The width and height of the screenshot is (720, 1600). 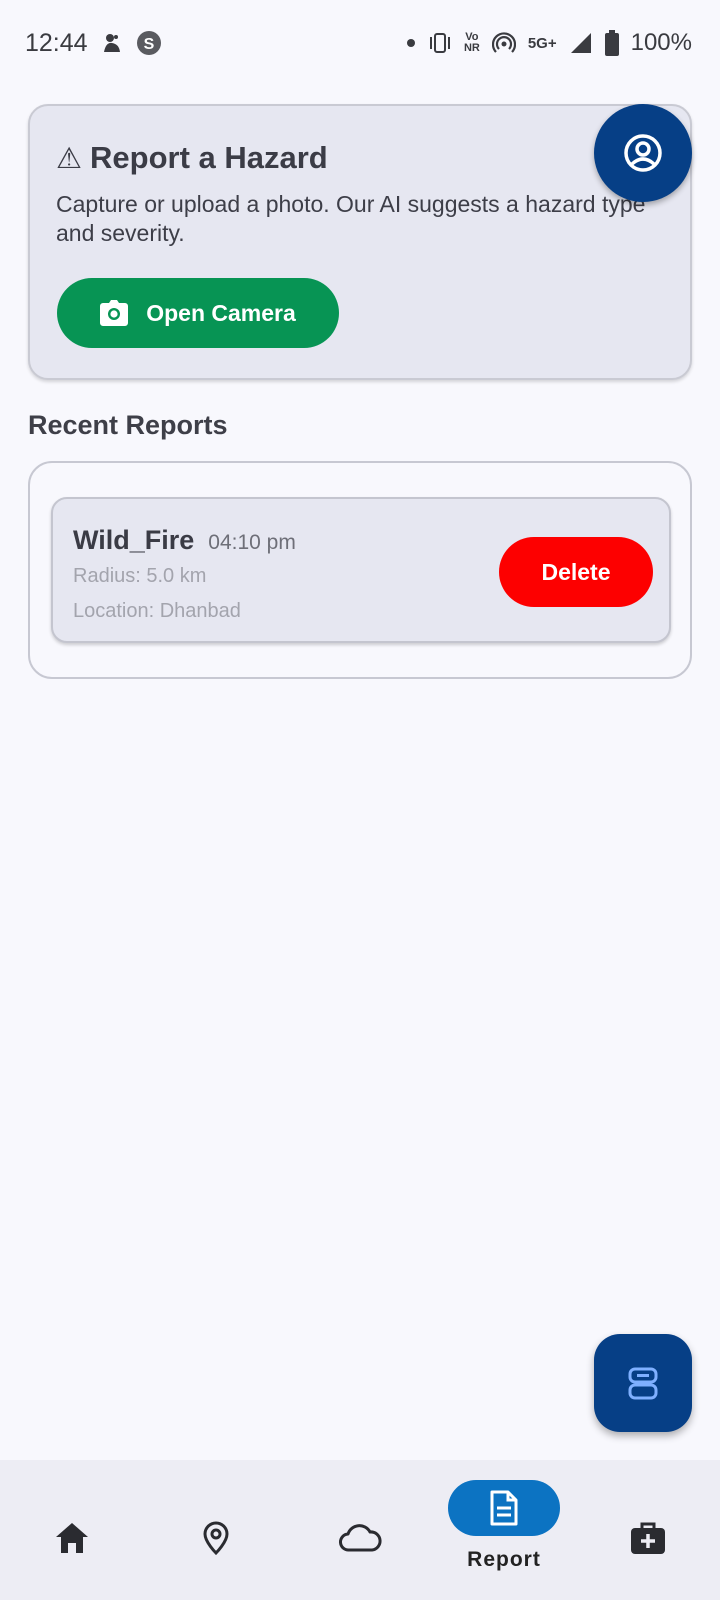 What do you see at coordinates (471, 48) in the screenshot?
I see `vonr-bottom: NR` at bounding box center [471, 48].